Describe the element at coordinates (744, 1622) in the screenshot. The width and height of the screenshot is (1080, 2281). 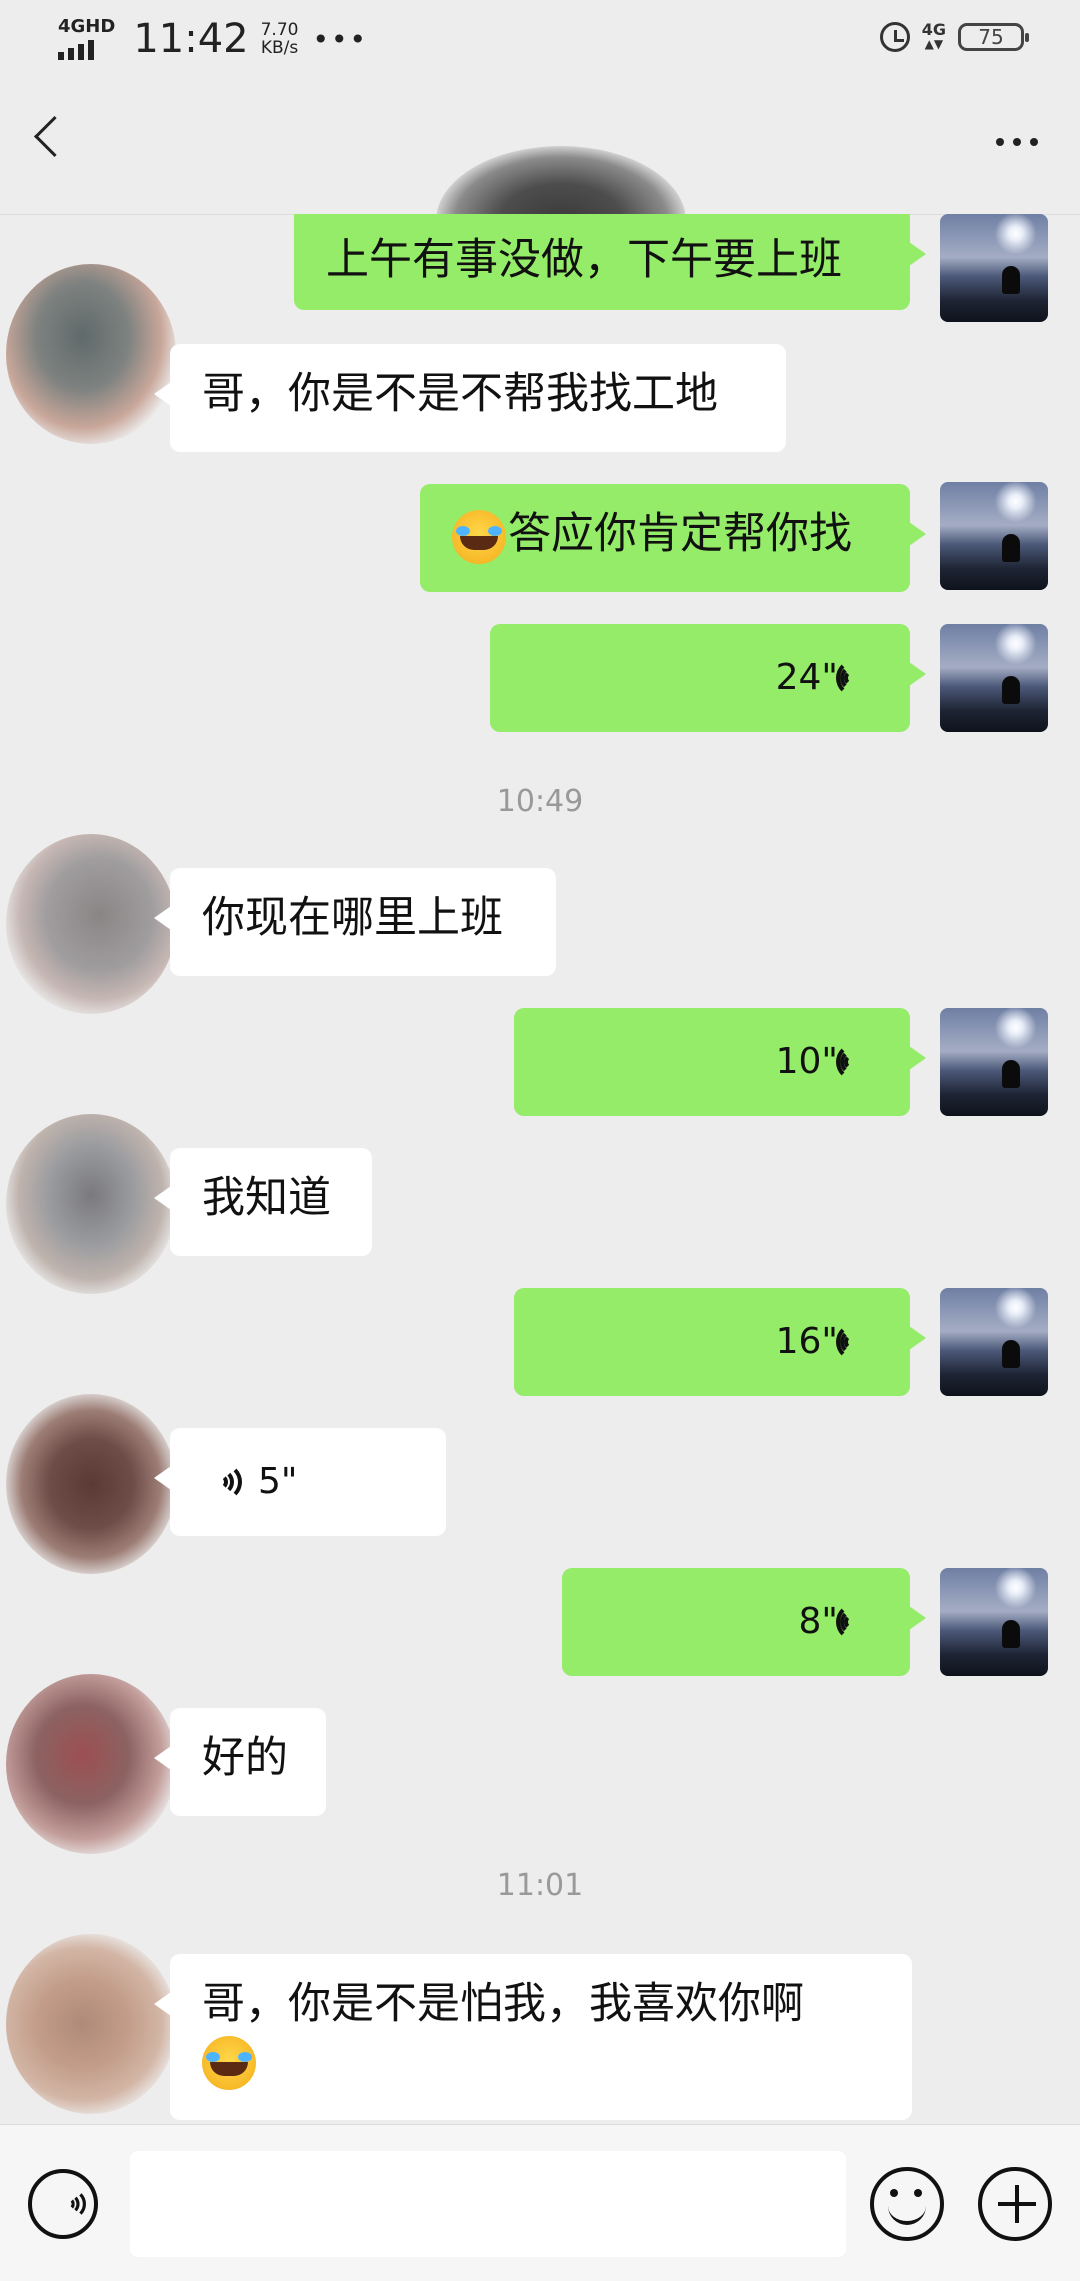
I see `voice-message: 8"` at that location.